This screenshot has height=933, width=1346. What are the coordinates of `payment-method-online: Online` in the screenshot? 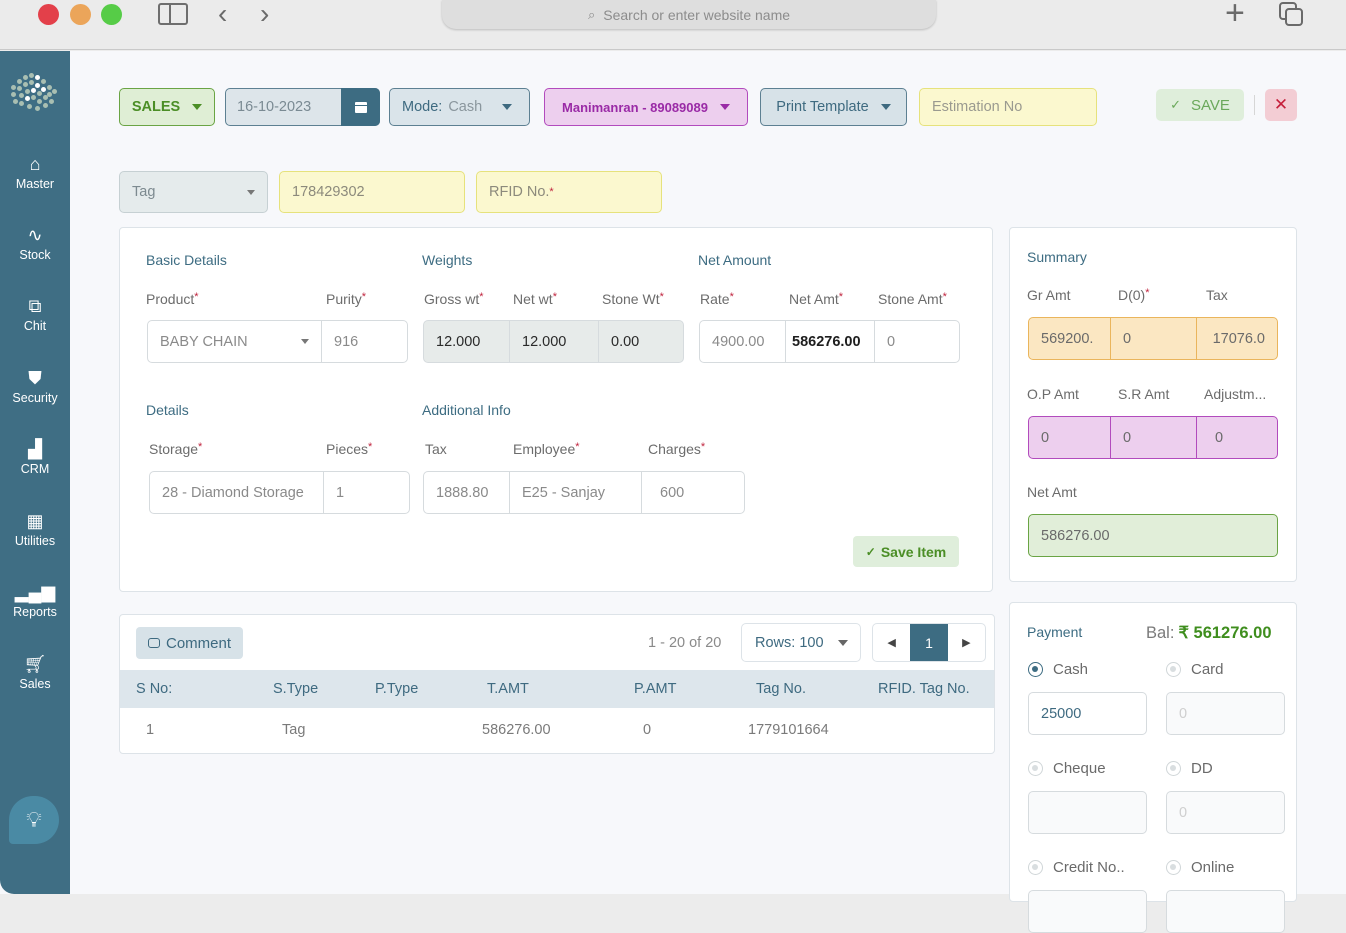 It's located at (1200, 867).